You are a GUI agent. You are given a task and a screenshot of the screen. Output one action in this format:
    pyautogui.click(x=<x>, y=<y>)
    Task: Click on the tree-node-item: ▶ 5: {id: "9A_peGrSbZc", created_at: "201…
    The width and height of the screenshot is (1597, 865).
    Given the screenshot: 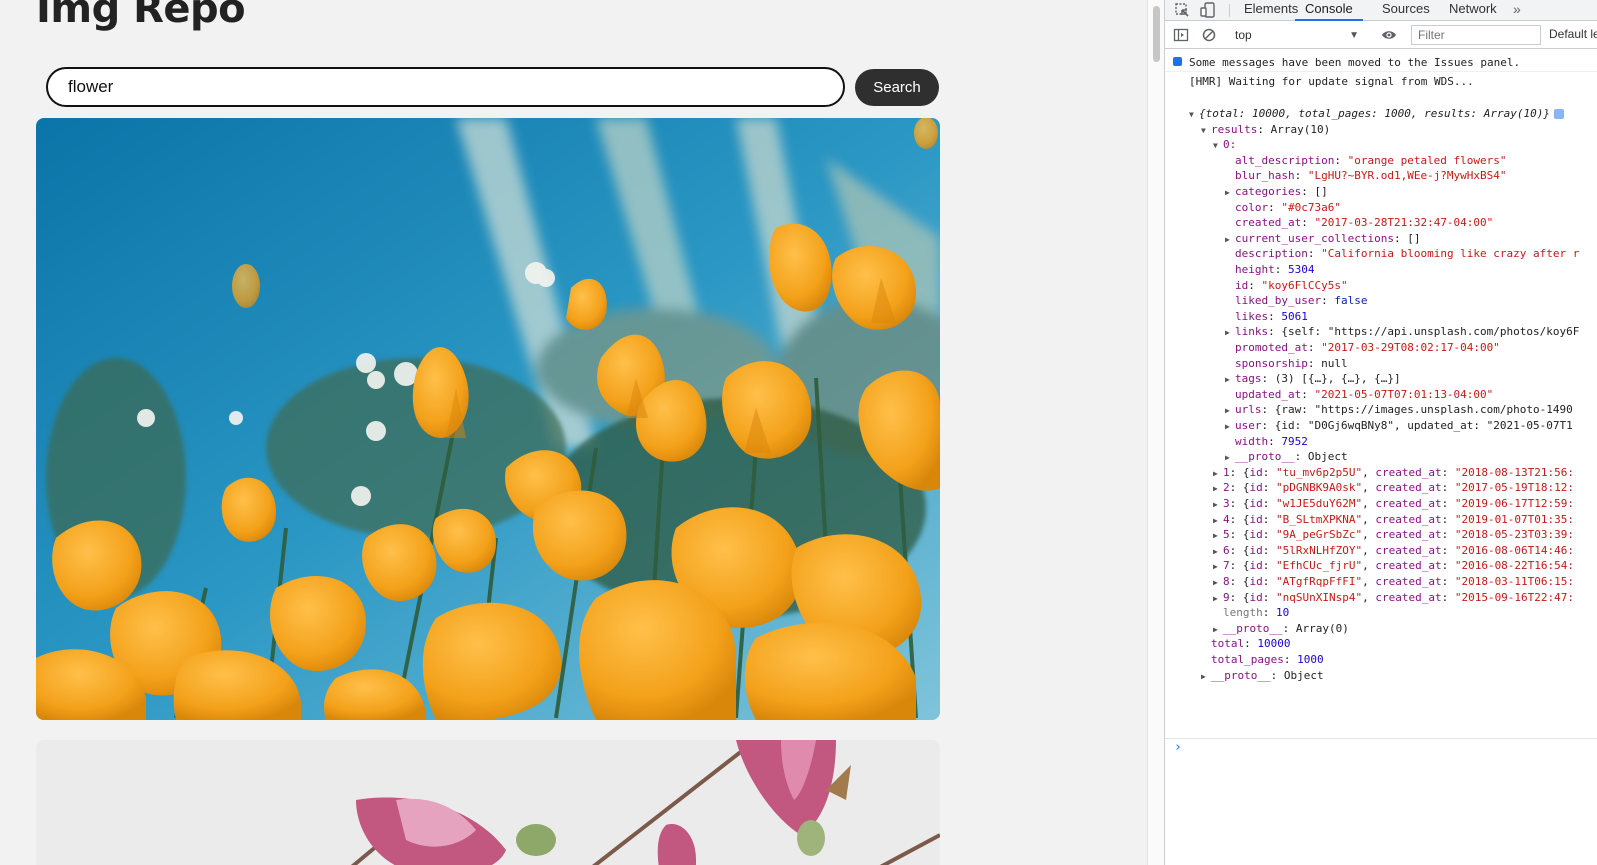 What is the action you would take?
    pyautogui.click(x=1381, y=535)
    